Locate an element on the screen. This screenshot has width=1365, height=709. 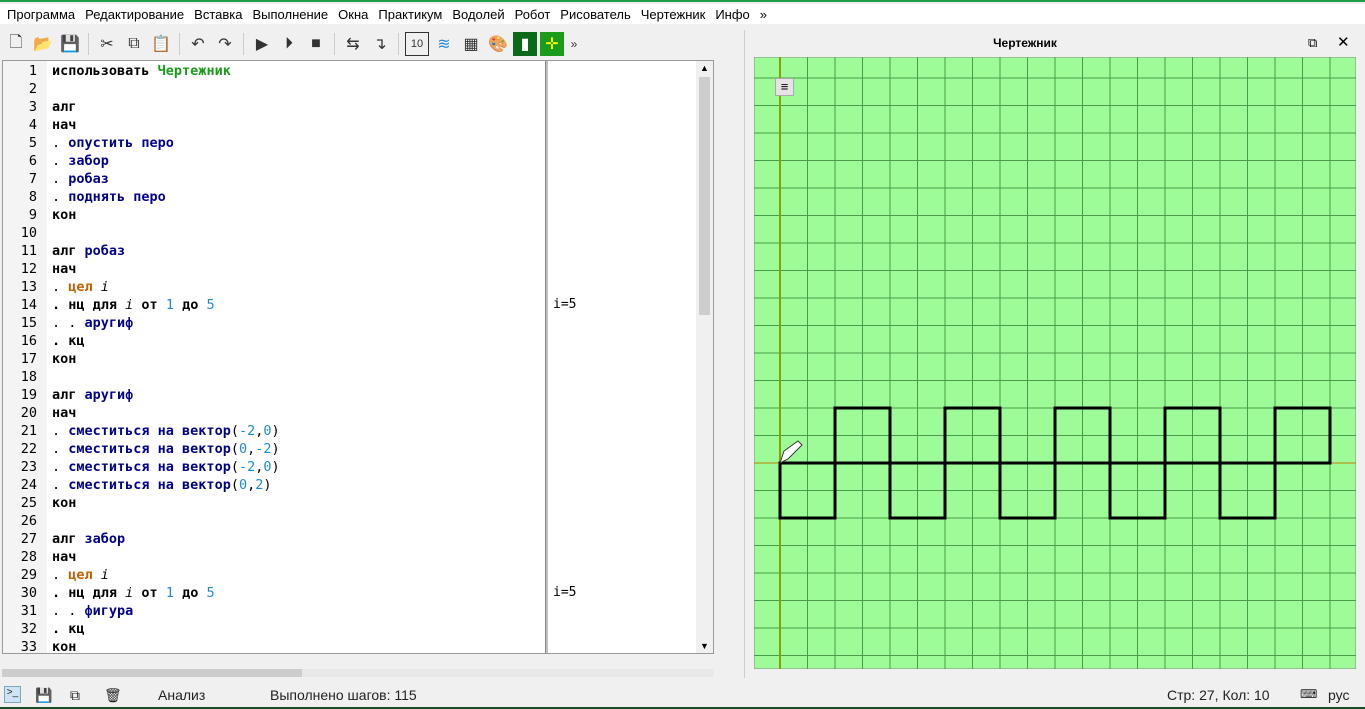
code-token: -2 is located at coordinates (247, 431).